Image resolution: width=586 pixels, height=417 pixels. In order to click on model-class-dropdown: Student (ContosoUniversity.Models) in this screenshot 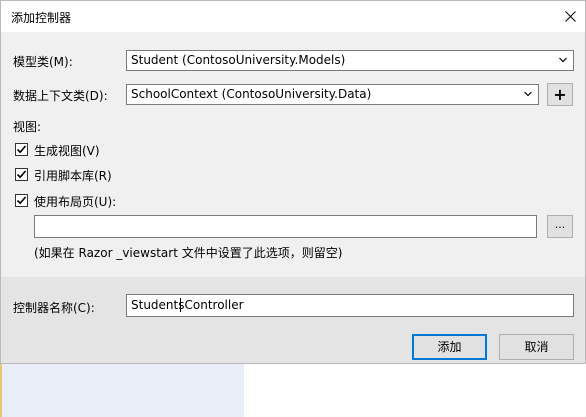, I will do `click(350, 60)`.